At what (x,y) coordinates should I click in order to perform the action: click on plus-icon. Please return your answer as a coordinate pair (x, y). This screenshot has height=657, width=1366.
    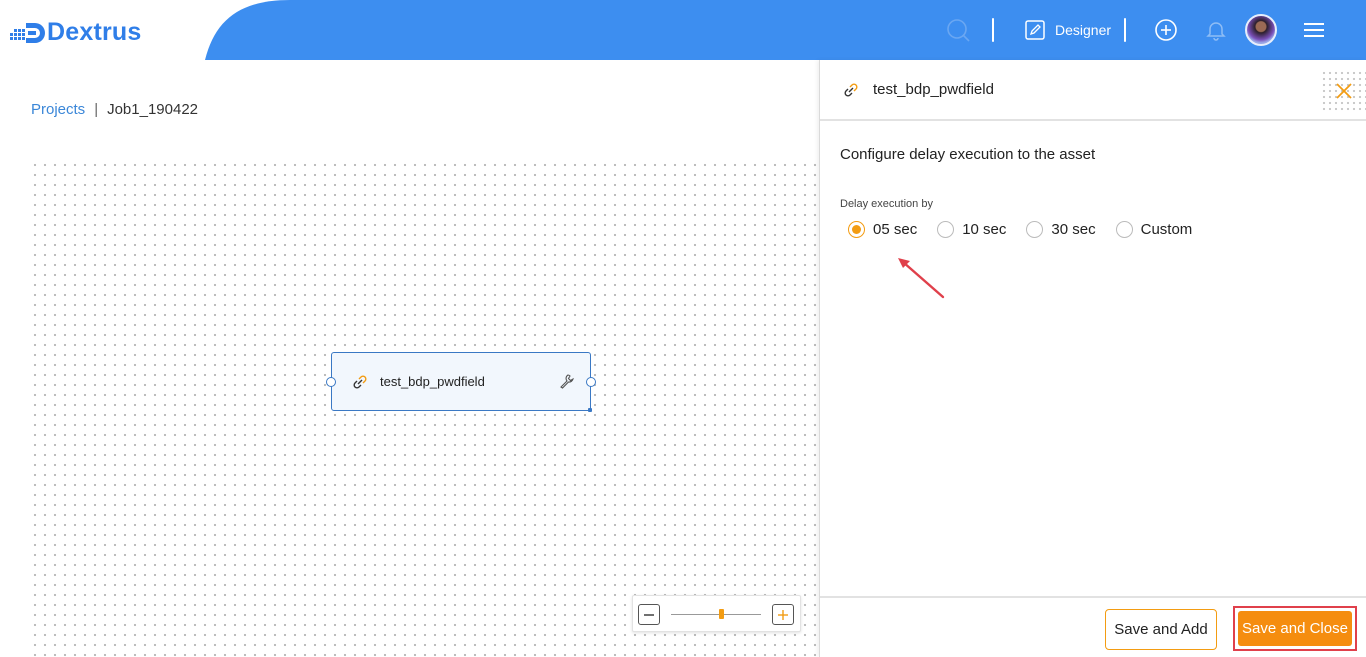
    Looking at the image, I should click on (783, 614).